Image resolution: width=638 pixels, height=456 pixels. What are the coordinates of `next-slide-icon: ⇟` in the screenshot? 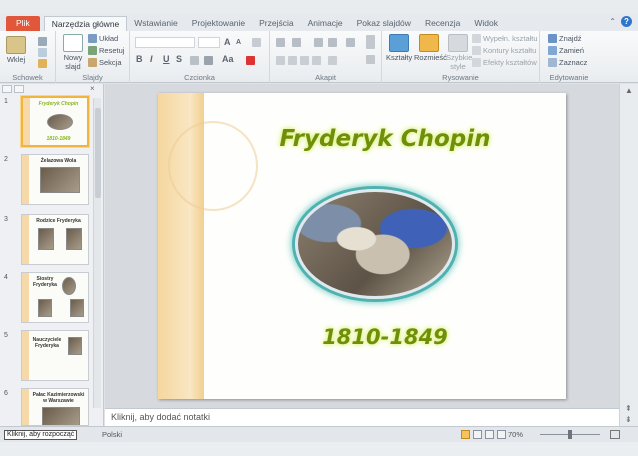 It's located at (628, 419).